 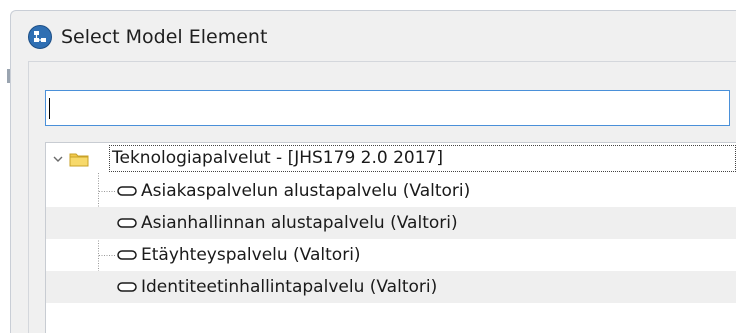 I want to click on text-caret, so click(x=49, y=108).